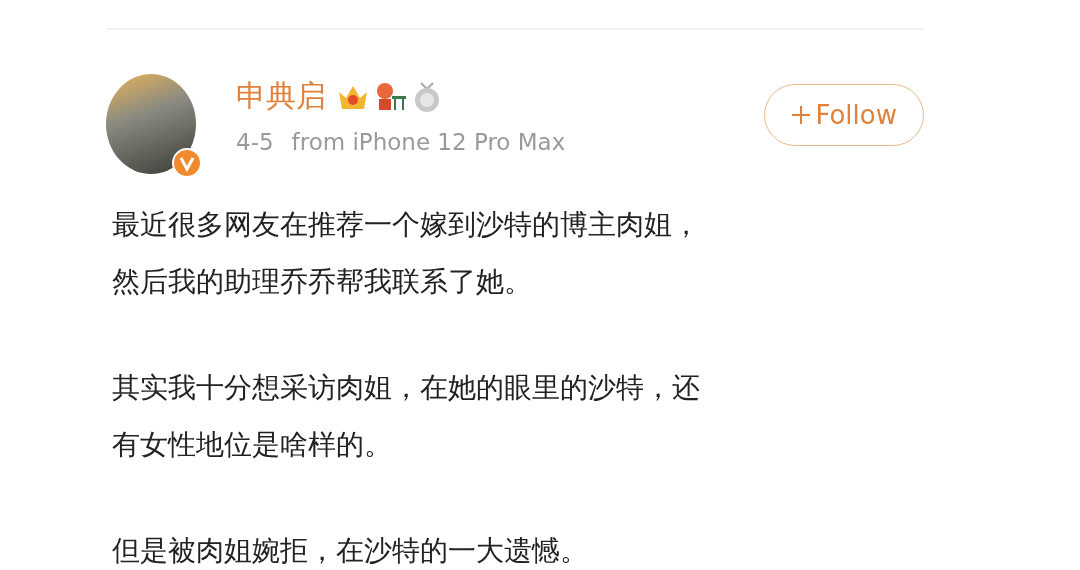  What do you see at coordinates (252, 445) in the screenshot?
I see `post-text-line: 有女性地位是啥样的。` at bounding box center [252, 445].